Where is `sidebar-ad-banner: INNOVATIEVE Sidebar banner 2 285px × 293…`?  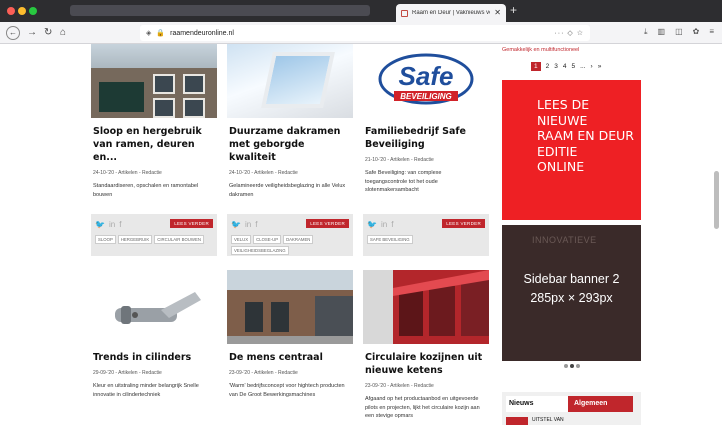
sidebar-ad-banner: INNOVATIEVE Sidebar banner 2 285px × 293… is located at coordinates (571, 293).